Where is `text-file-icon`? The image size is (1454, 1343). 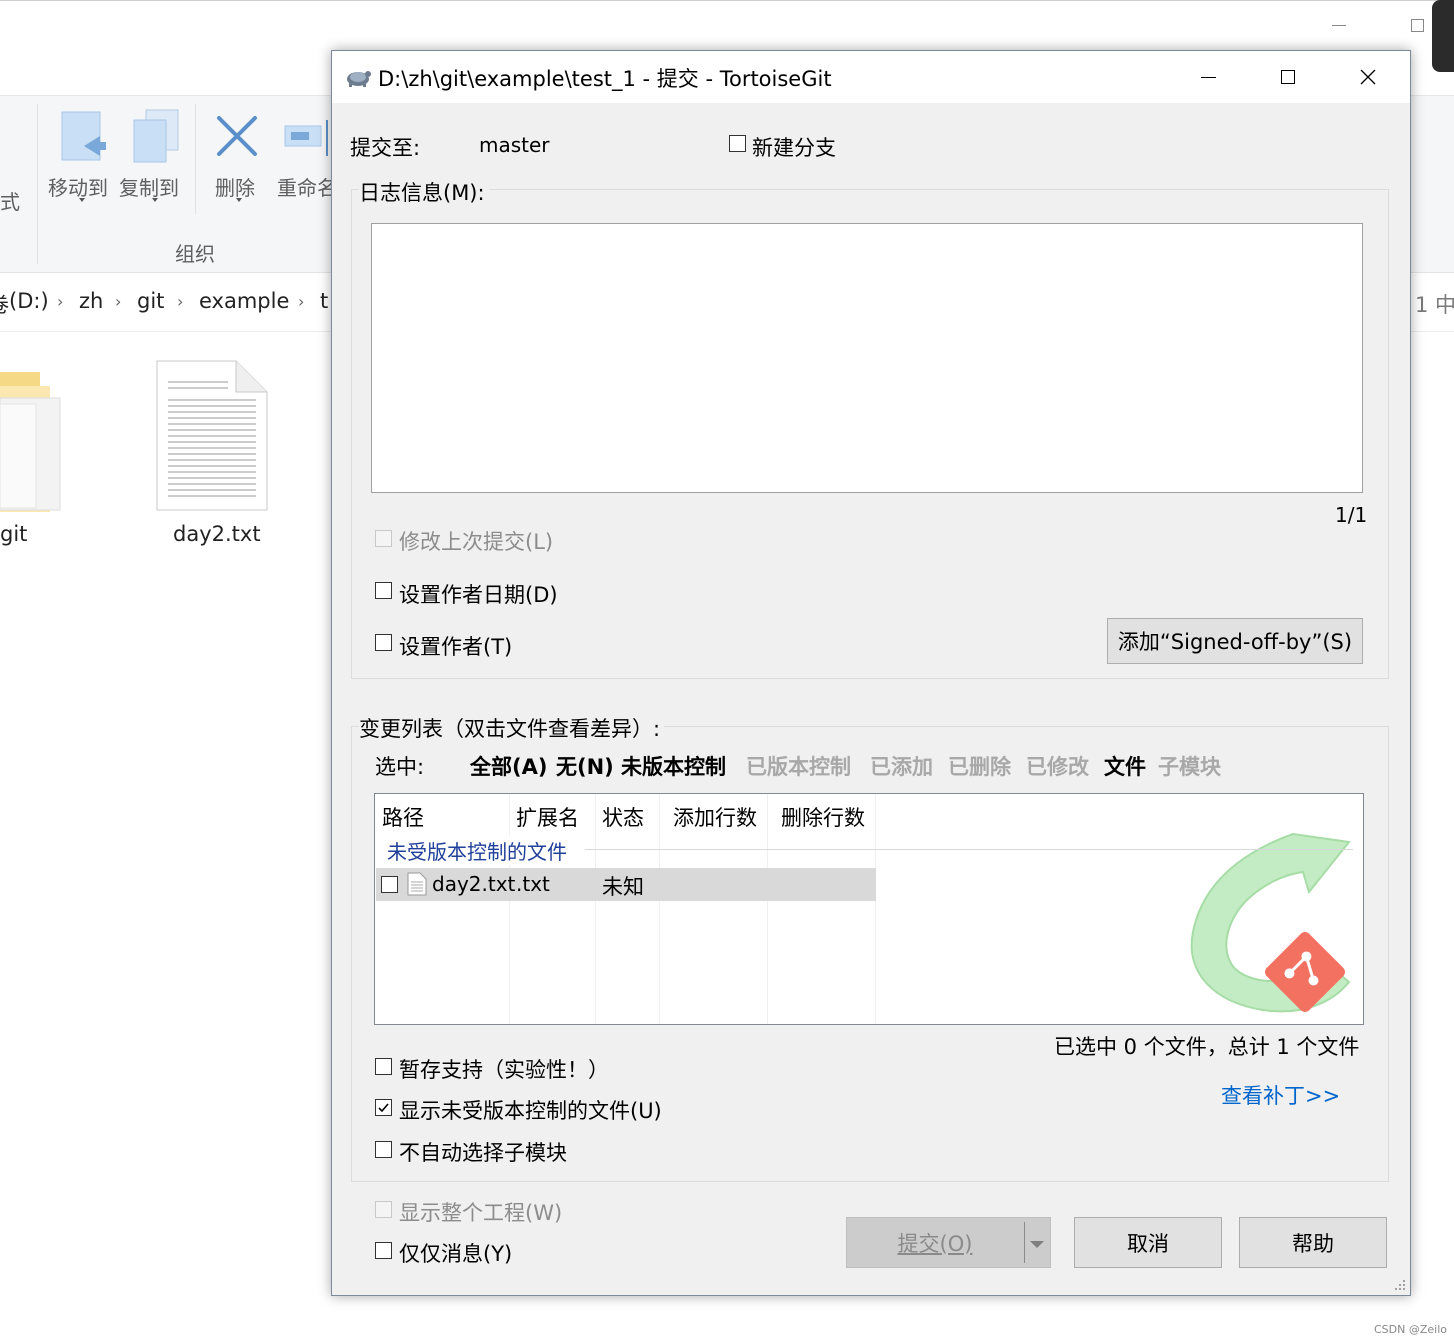 text-file-icon is located at coordinates (417, 884).